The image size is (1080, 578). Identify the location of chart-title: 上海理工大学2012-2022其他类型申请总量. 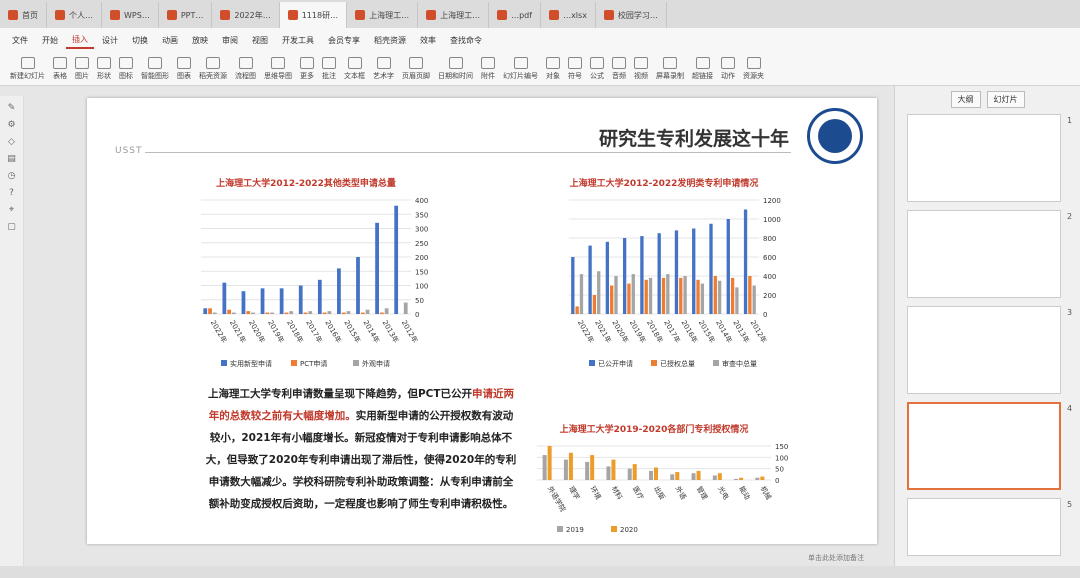
(306, 183).